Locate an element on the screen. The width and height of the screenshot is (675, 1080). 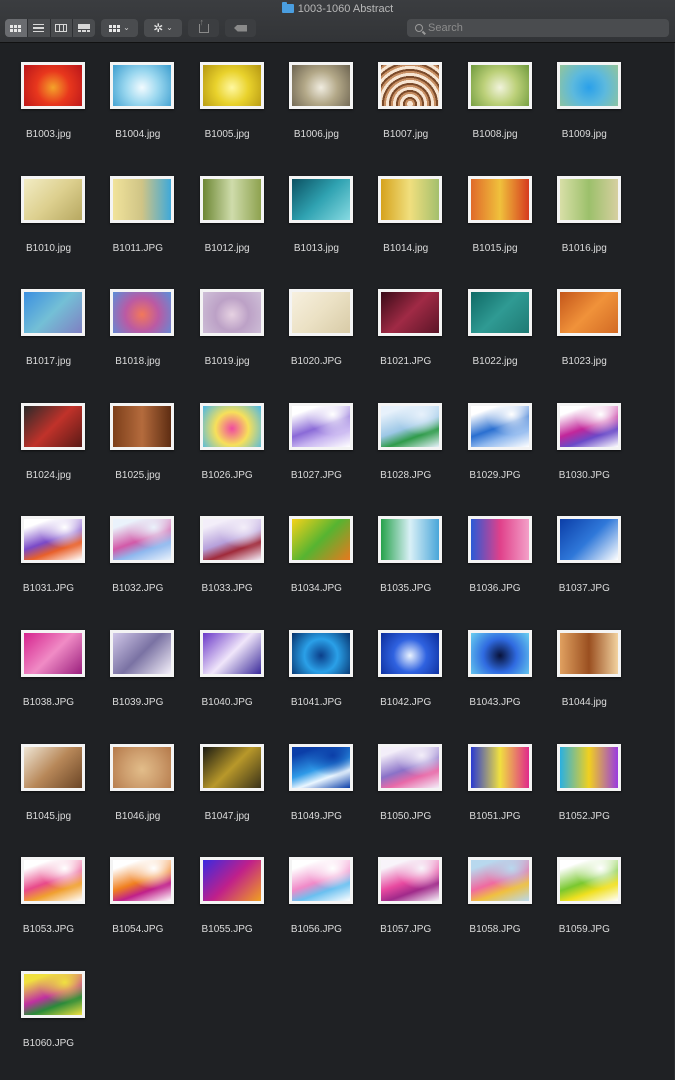
file-item: B1020.JPG is located at coordinates (316, 325).